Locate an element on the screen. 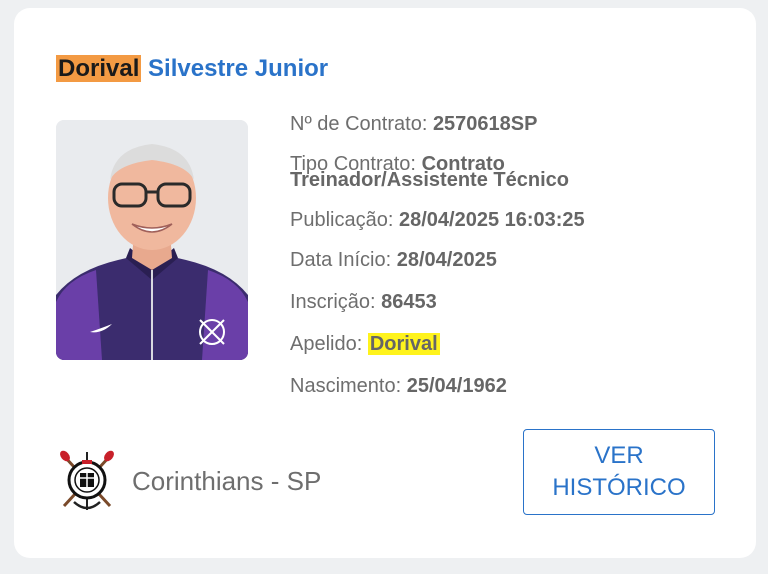 This screenshot has height=574, width=768. birth-label: Nascimento: is located at coordinates (346, 386).